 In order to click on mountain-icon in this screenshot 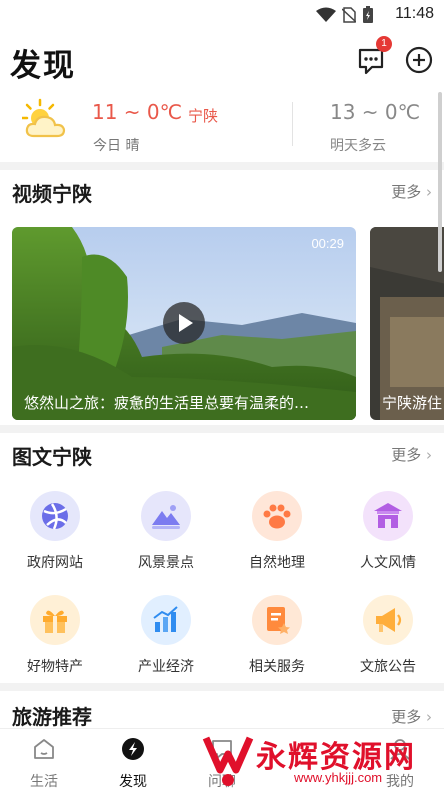, I will do `click(166, 516)`.